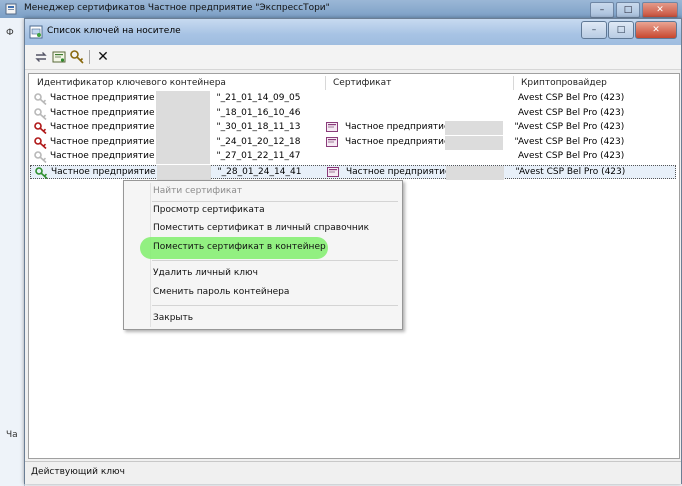 The width and height of the screenshot is (682, 486). I want to click on menu-item-change-container-password: Сменить пароль контейнера, so click(221, 292).